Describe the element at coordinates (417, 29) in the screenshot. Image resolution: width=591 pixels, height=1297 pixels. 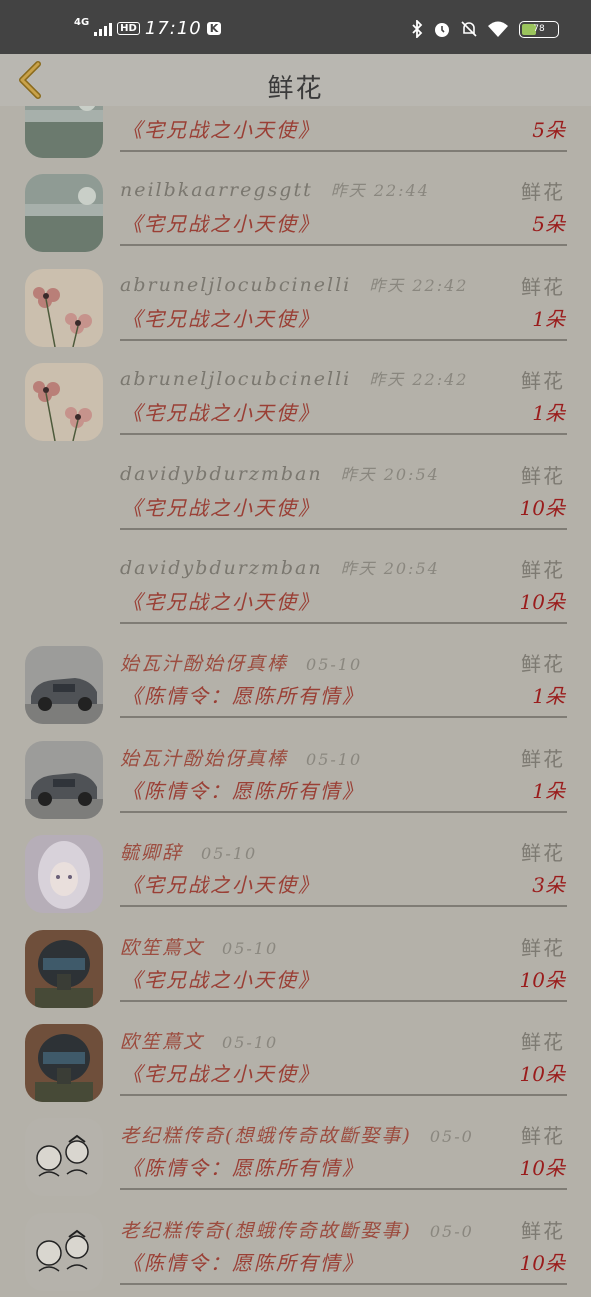
I see `bluetooth-icon` at that location.